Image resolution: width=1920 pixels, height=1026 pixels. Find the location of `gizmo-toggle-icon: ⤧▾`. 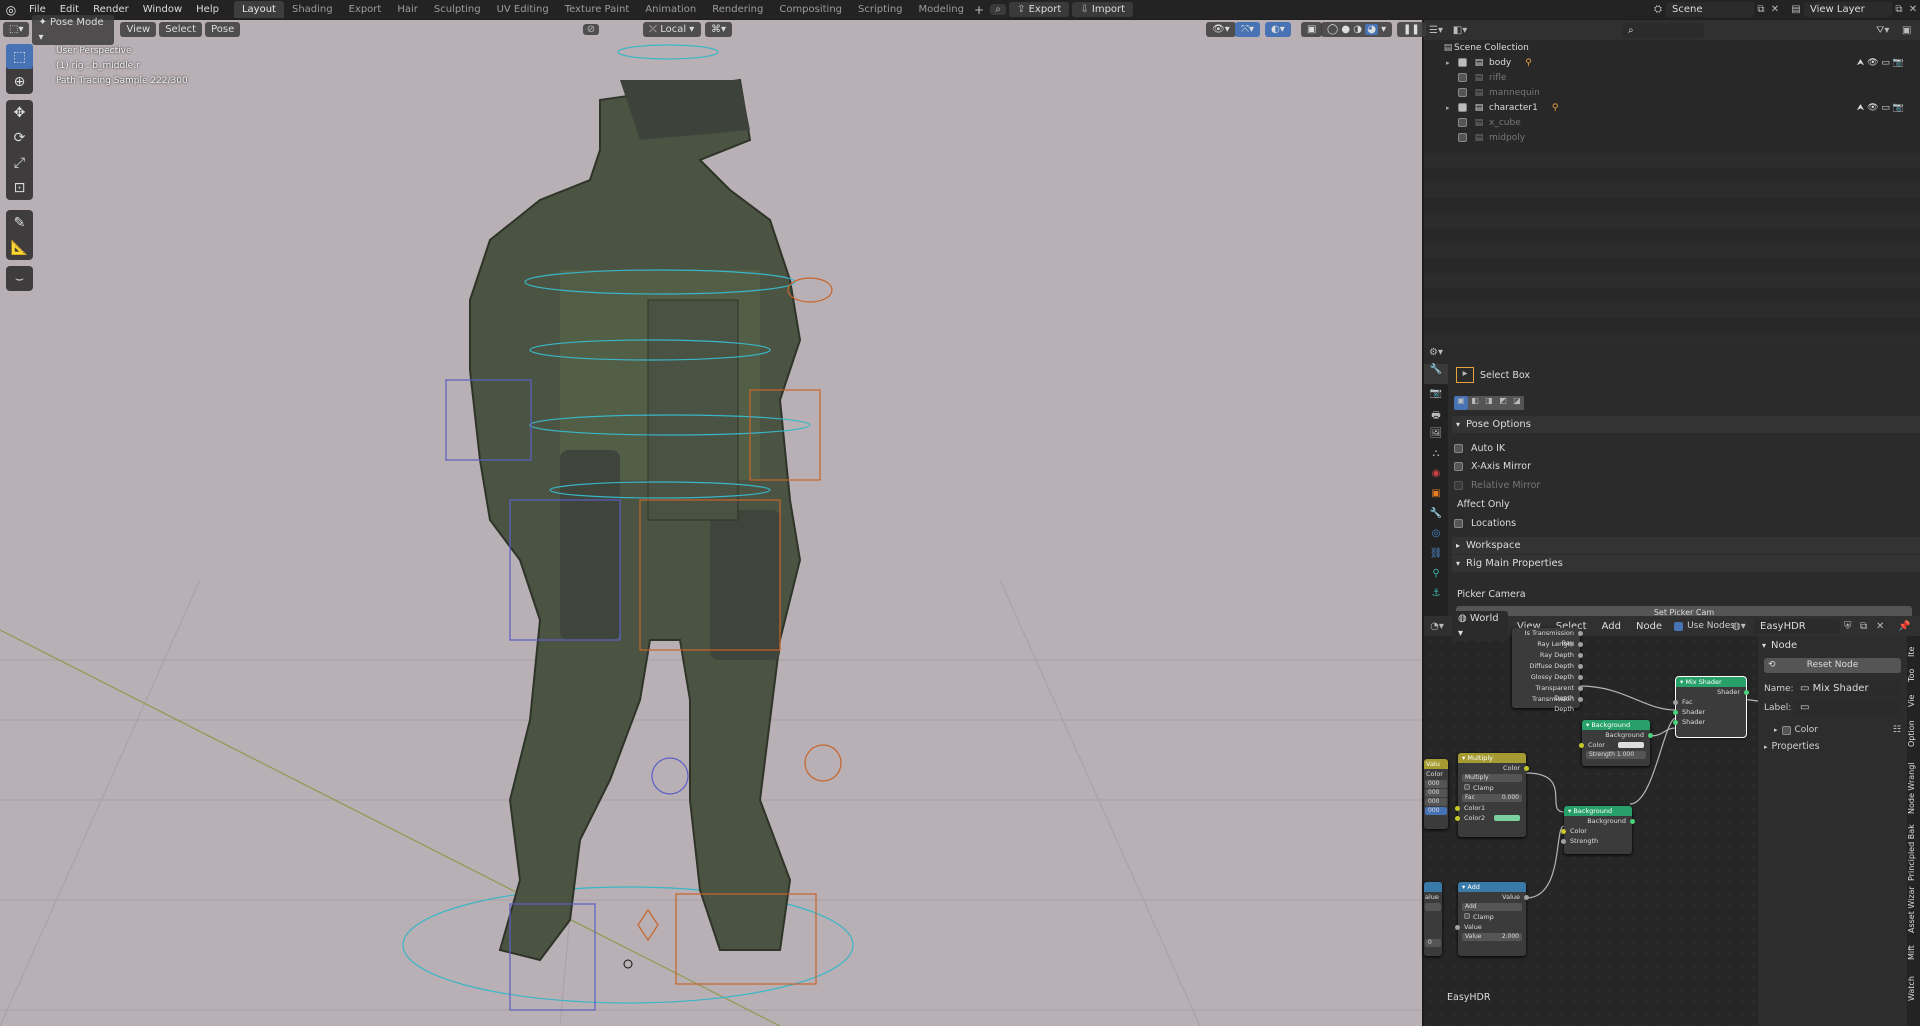

gizmo-toggle-icon: ⤧▾ is located at coordinates (1248, 29).